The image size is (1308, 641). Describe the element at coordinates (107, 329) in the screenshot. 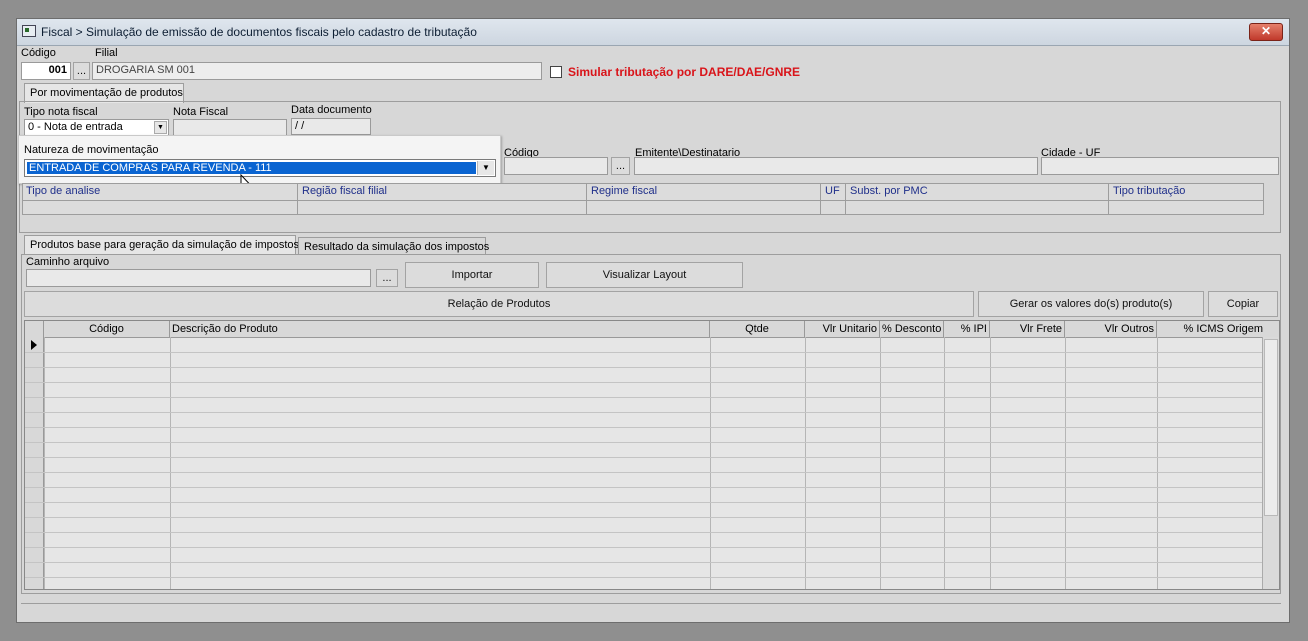

I see `col-codigo: Código` at that location.